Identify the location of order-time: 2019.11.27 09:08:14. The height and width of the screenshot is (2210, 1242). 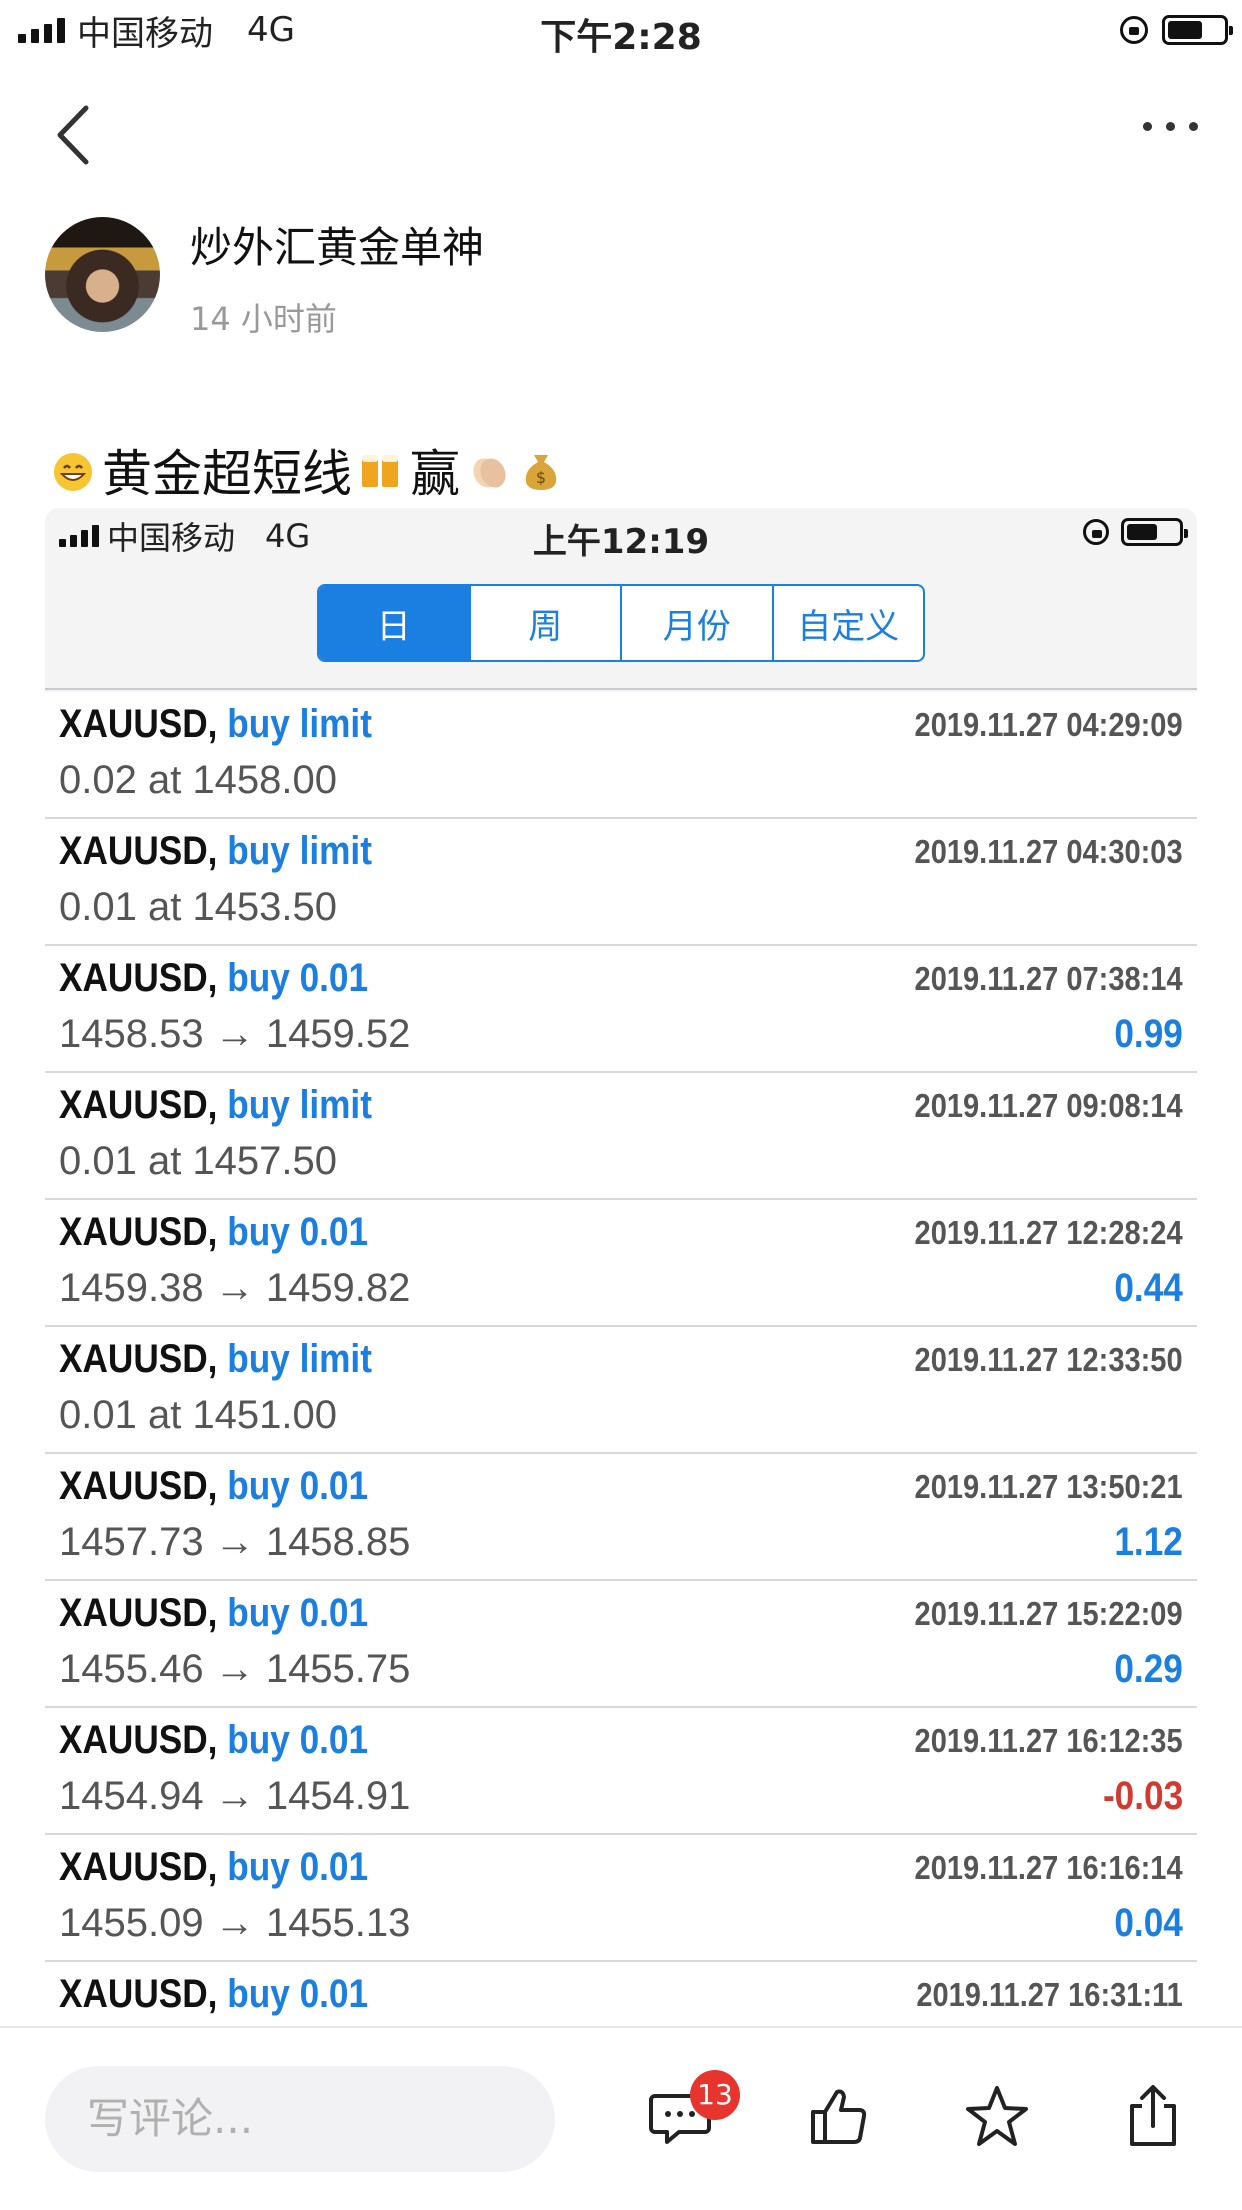
(1048, 1105).